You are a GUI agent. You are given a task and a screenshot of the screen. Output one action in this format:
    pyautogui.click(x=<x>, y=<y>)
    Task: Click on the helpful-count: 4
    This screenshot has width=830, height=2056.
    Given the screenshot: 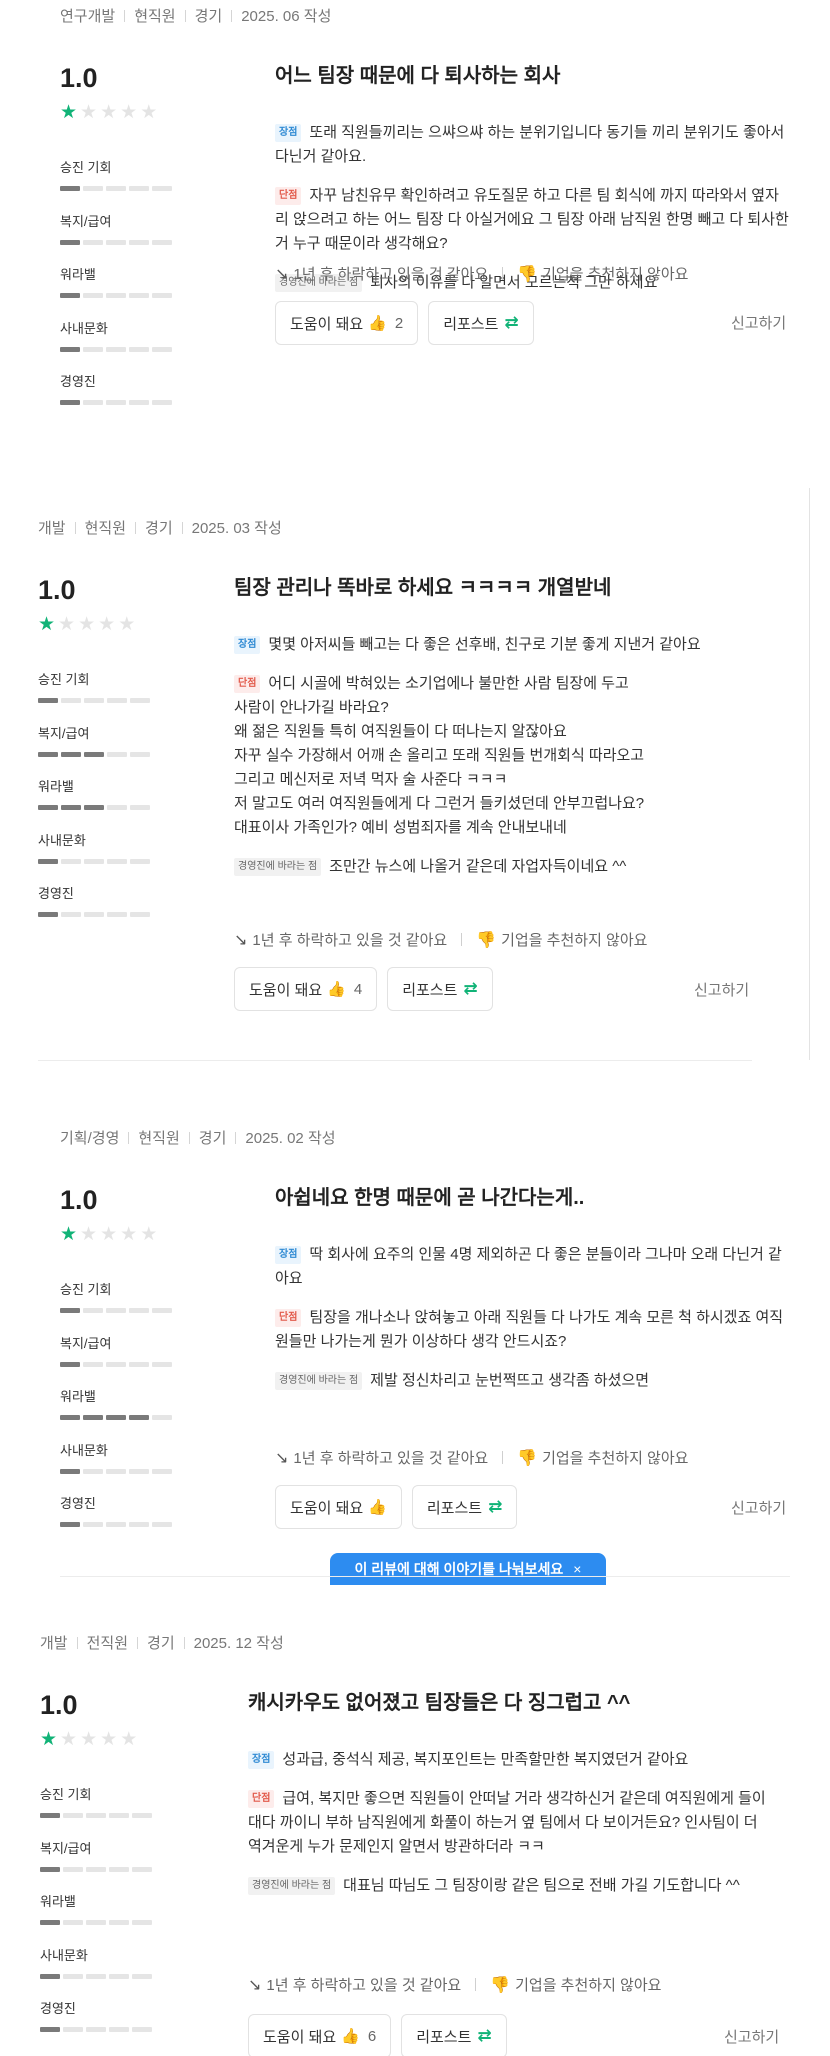 What is the action you would take?
    pyautogui.click(x=358, y=989)
    